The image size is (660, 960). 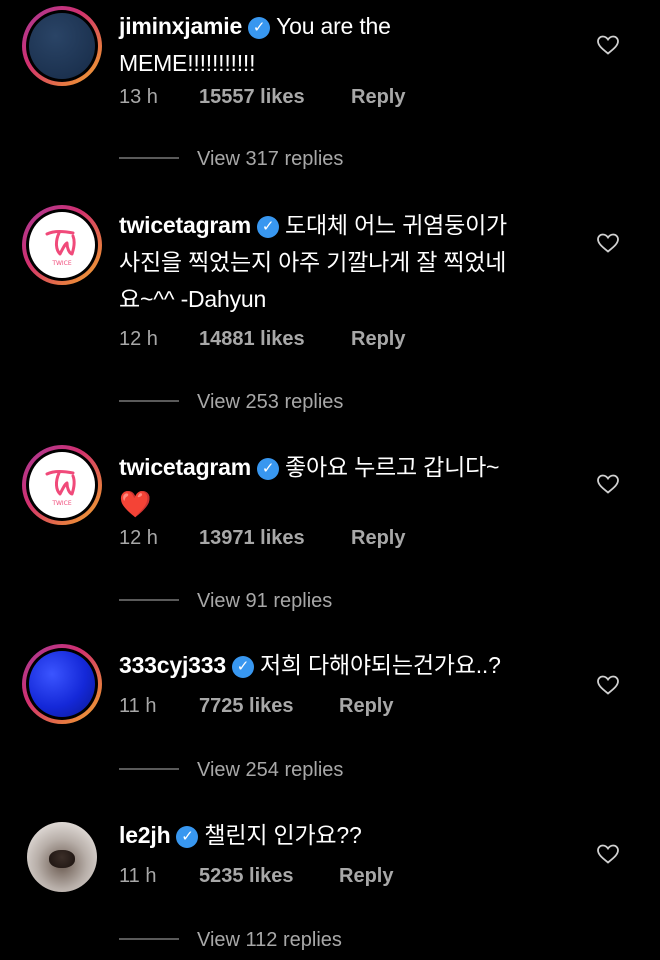 I want to click on view-replies-label: View 253 replies, so click(x=270, y=402).